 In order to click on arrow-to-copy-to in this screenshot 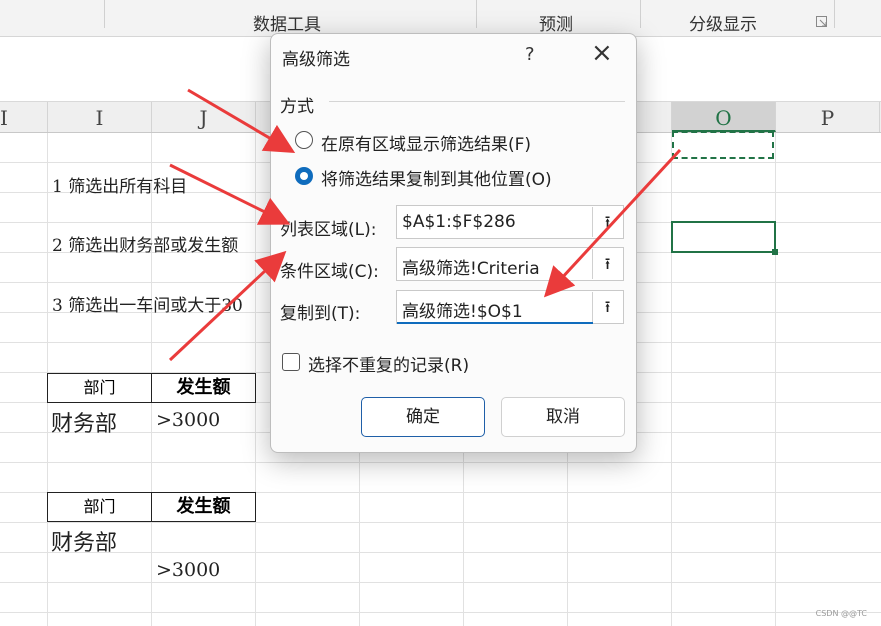, I will do `click(612, 223)`.